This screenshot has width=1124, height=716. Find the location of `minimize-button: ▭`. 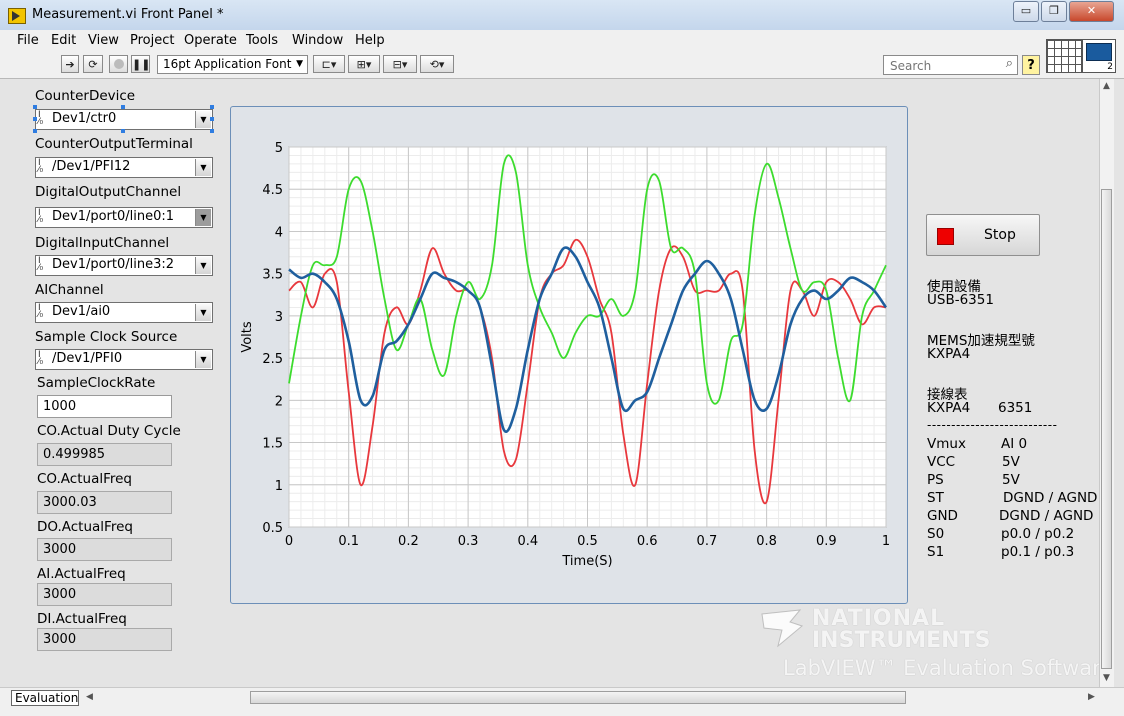

minimize-button: ▭ is located at coordinates (1026, 11).